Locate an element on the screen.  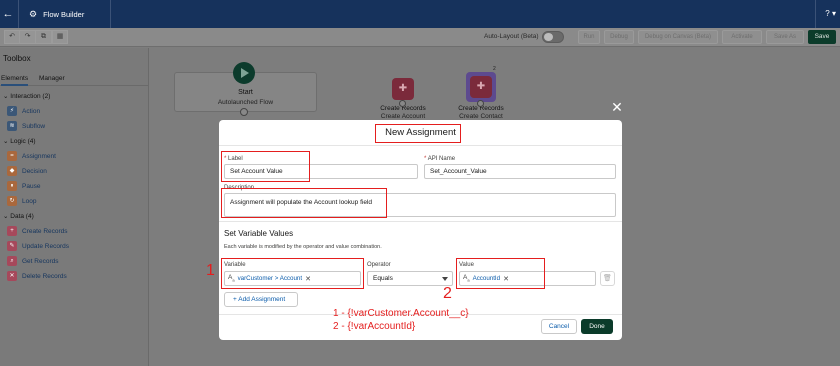
help-menu-button: ? ▾ is located at coordinates (830, 13).